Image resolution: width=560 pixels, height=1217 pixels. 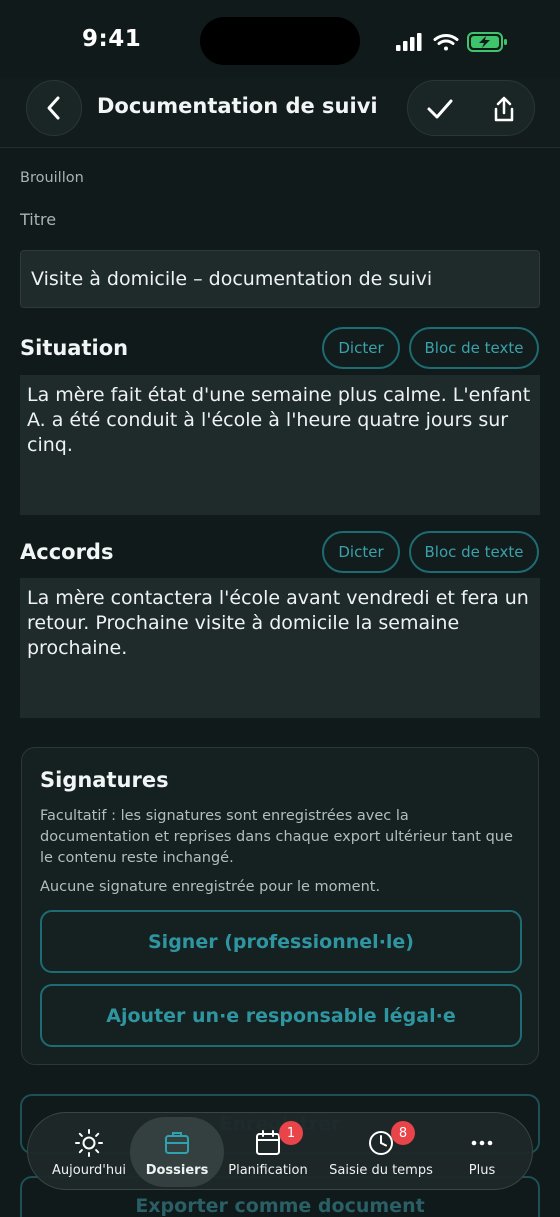 What do you see at coordinates (38, 219) in the screenshot?
I see `title-field-label: Titre` at bounding box center [38, 219].